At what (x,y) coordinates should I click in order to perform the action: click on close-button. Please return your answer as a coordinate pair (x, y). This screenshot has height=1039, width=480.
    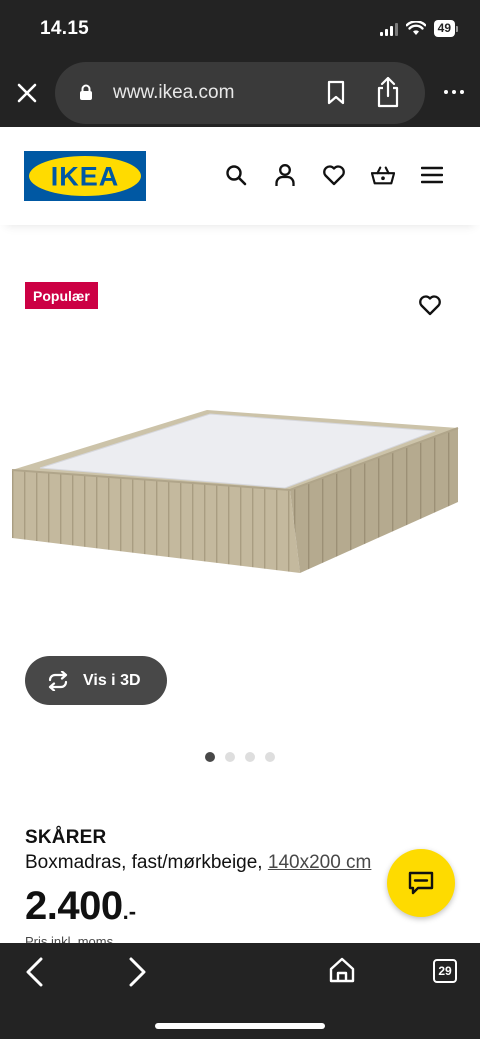
    Looking at the image, I should click on (27, 93).